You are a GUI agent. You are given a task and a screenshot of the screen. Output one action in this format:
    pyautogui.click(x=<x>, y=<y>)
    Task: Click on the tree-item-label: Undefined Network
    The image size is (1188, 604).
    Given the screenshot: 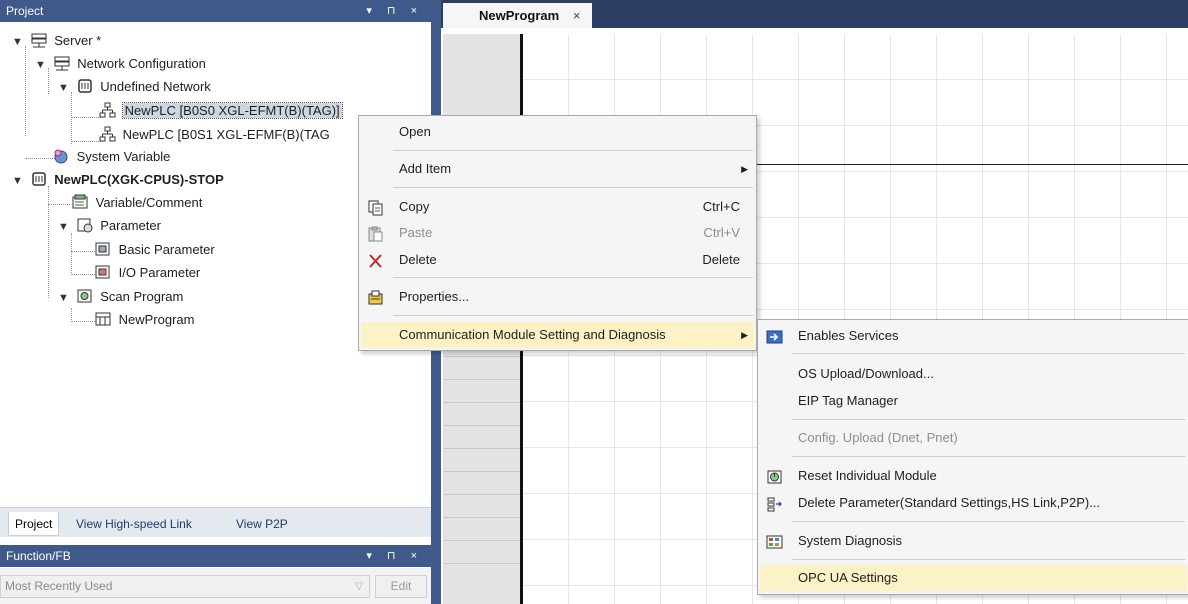 What is the action you would take?
    pyautogui.click(x=155, y=86)
    